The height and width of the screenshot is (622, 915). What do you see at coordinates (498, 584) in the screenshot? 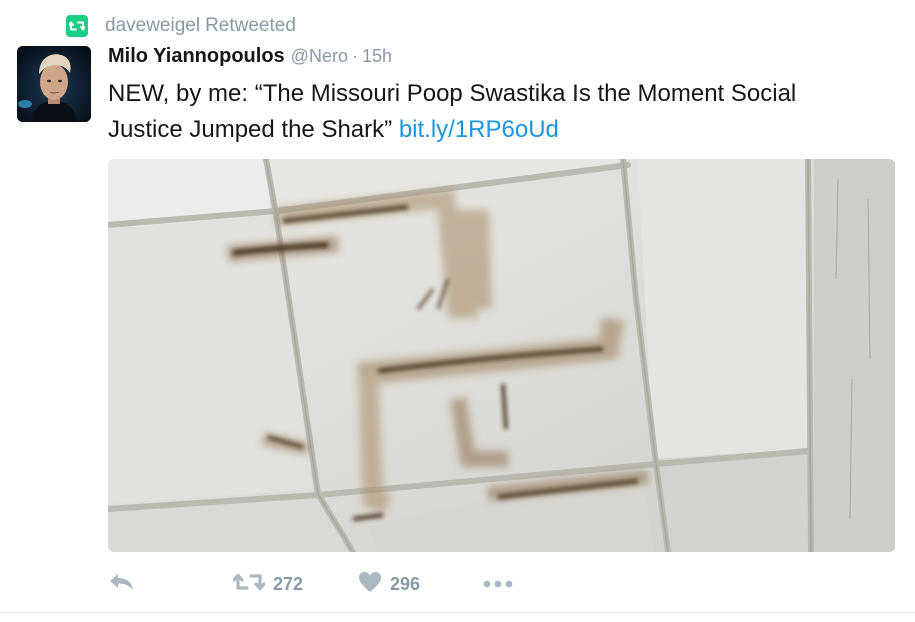
I see `more-icon` at bounding box center [498, 584].